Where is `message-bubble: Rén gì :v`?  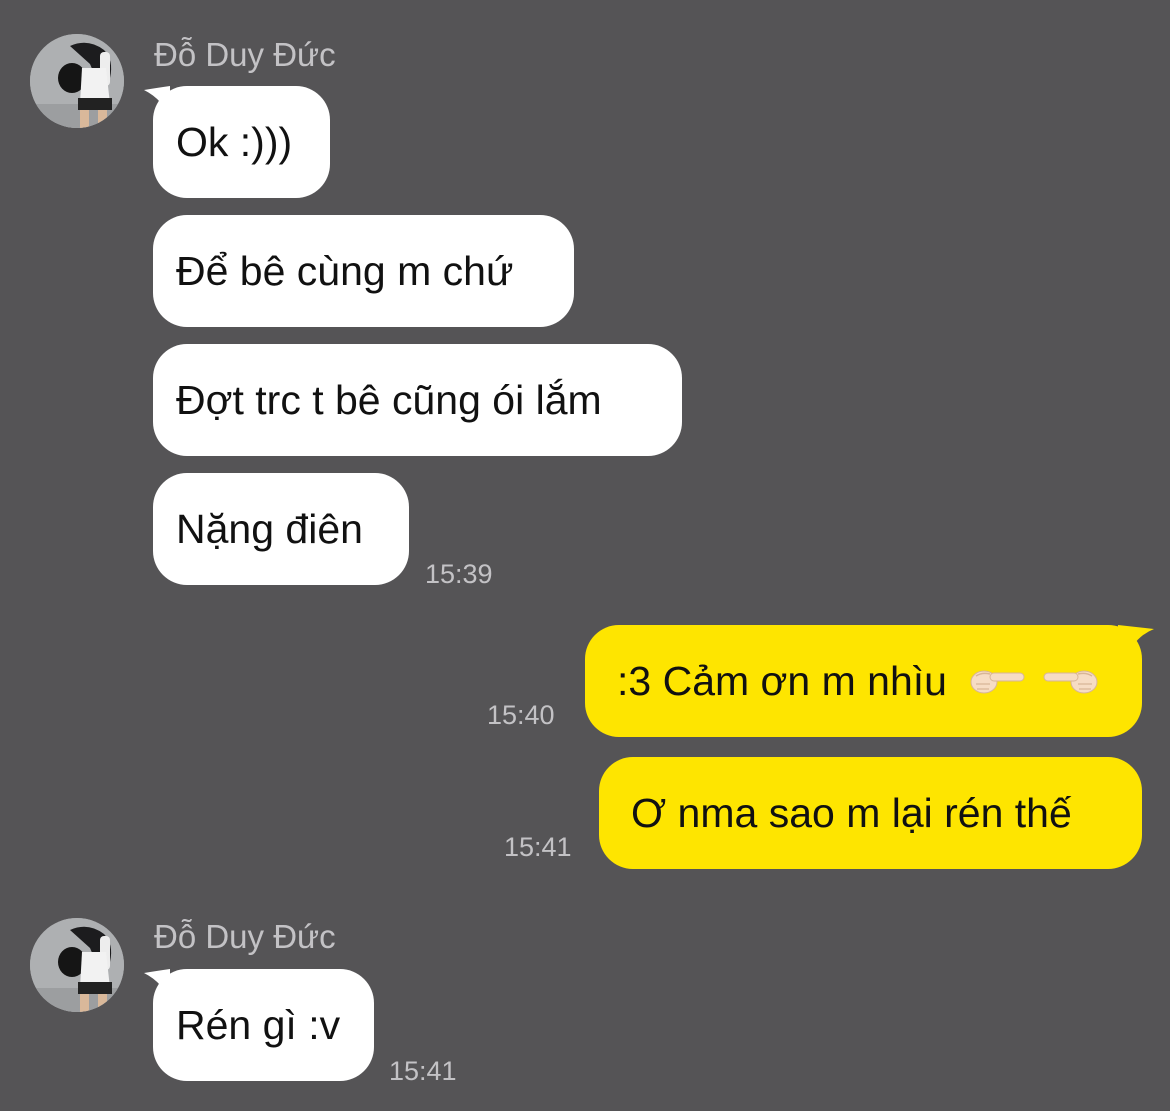 message-bubble: Rén gì :v is located at coordinates (263, 1025).